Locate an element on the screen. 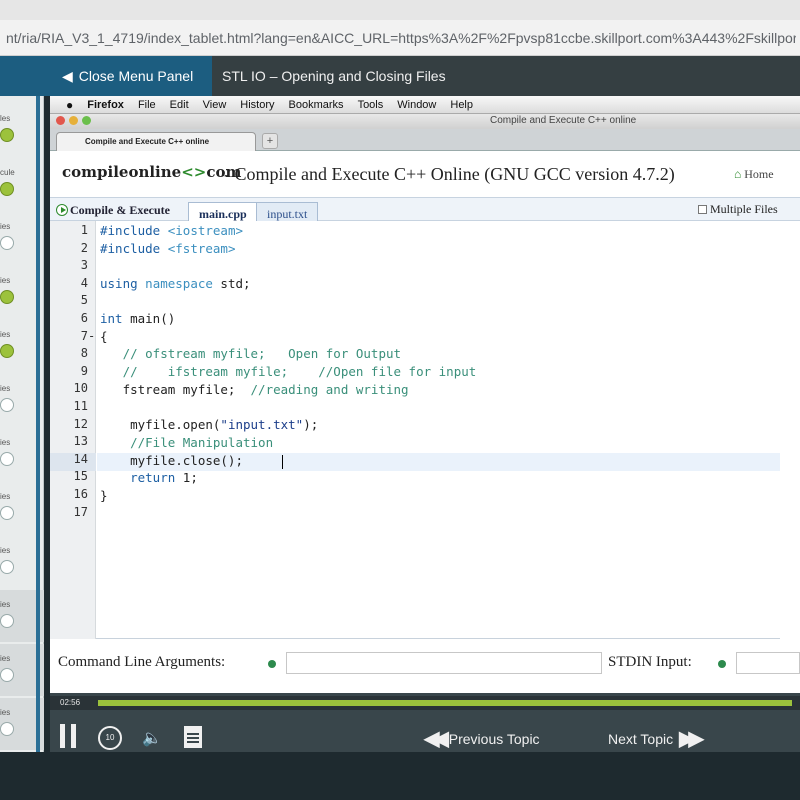 The width and height of the screenshot is (800, 800). previous-topic-button: ◀◀ Previous Topic is located at coordinates (482, 738).